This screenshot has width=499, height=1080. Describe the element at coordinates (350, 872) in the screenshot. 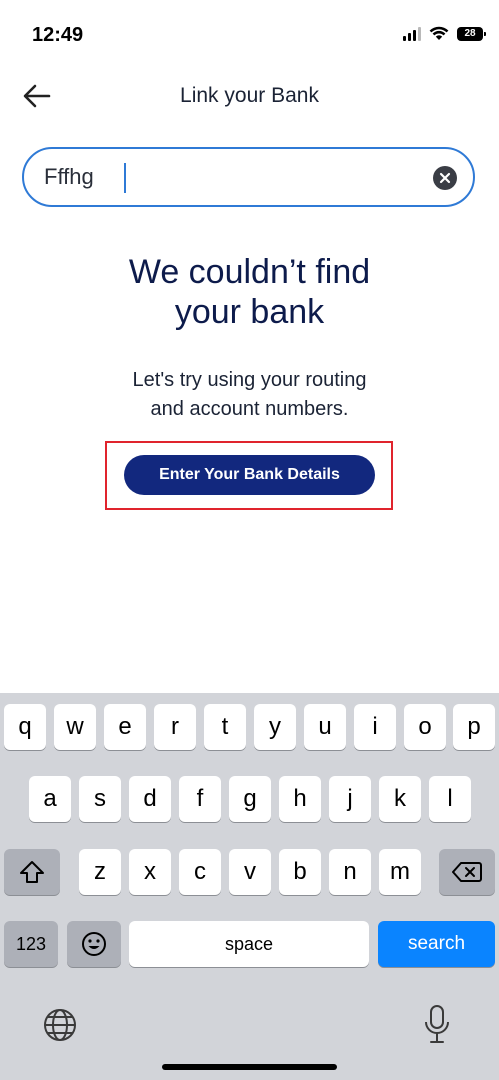

I see `key-n: n` at that location.